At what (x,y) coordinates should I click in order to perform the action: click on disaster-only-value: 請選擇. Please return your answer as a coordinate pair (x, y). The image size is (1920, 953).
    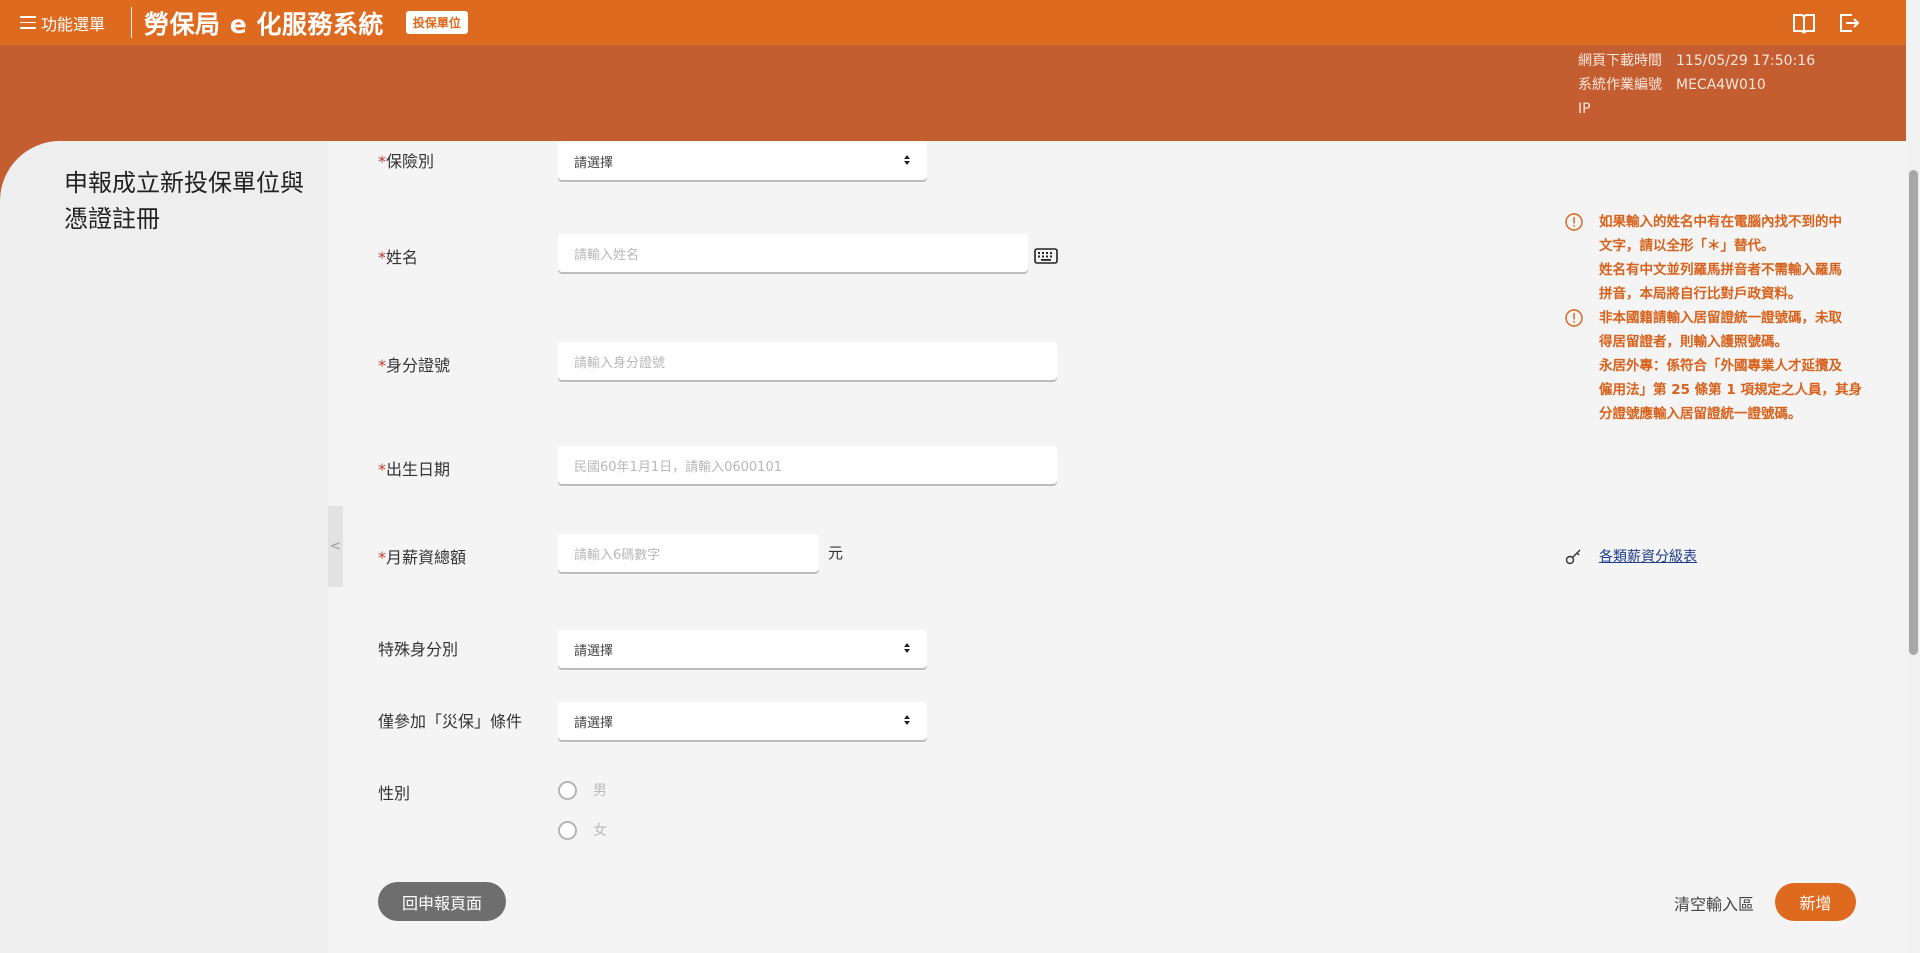
    Looking at the image, I should click on (594, 723).